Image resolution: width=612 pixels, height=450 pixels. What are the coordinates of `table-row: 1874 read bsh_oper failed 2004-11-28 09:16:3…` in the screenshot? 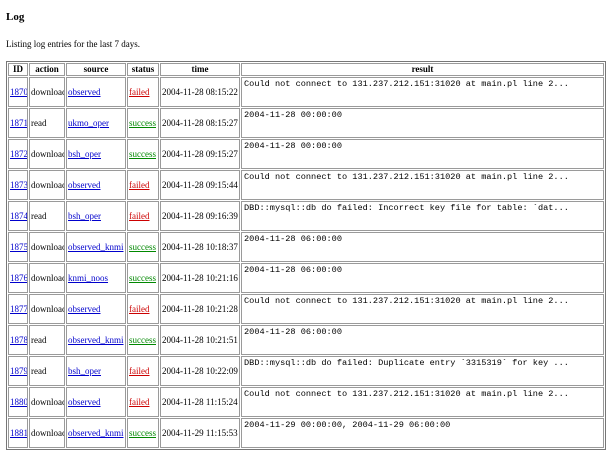 It's located at (306, 216).